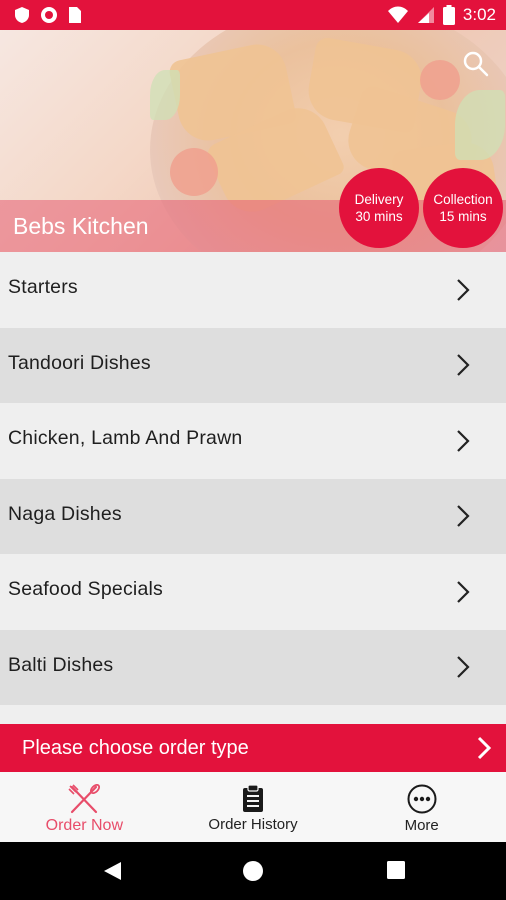 This screenshot has width=506, height=900. I want to click on home-icon, so click(253, 871).